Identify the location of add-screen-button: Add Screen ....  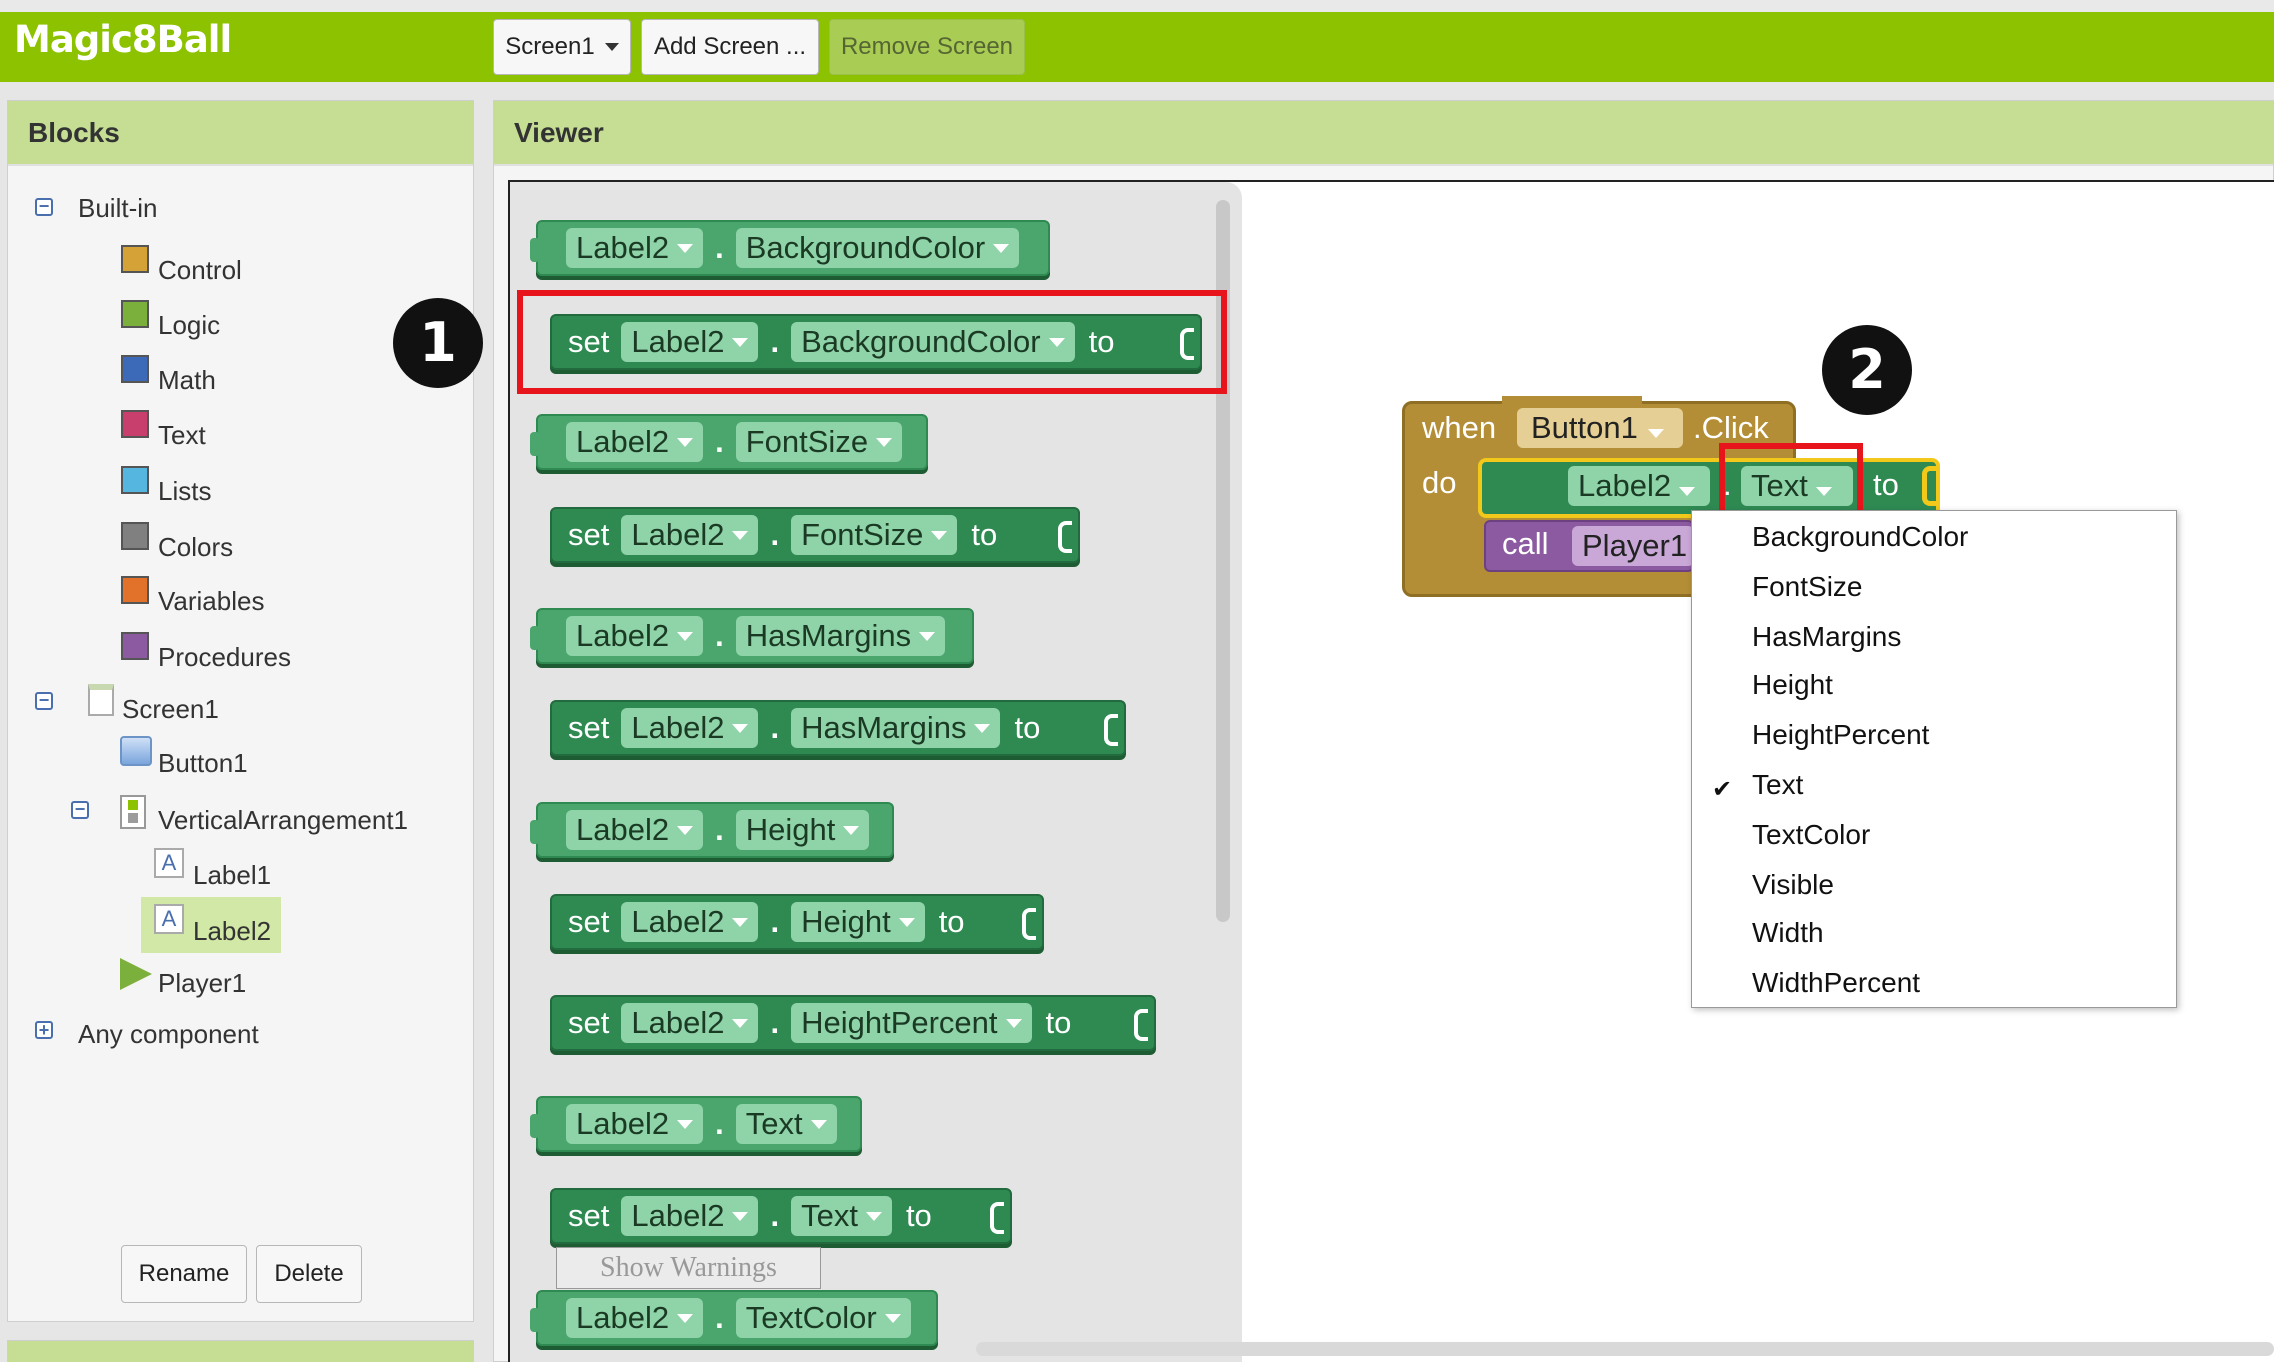
(730, 47).